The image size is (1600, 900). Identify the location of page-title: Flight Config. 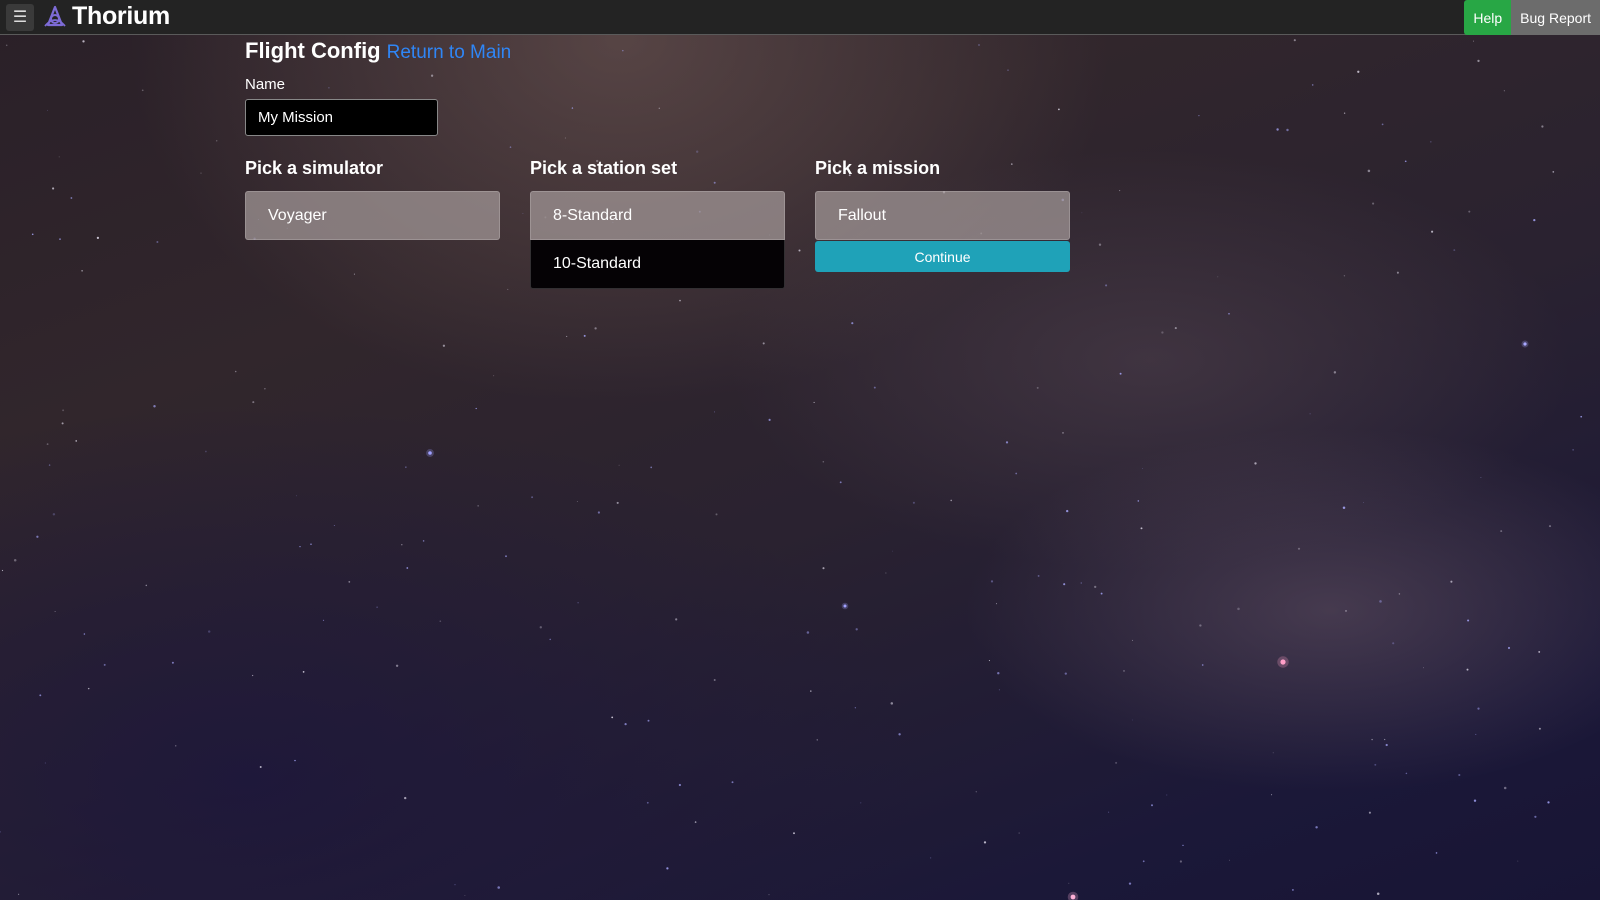
(313, 50).